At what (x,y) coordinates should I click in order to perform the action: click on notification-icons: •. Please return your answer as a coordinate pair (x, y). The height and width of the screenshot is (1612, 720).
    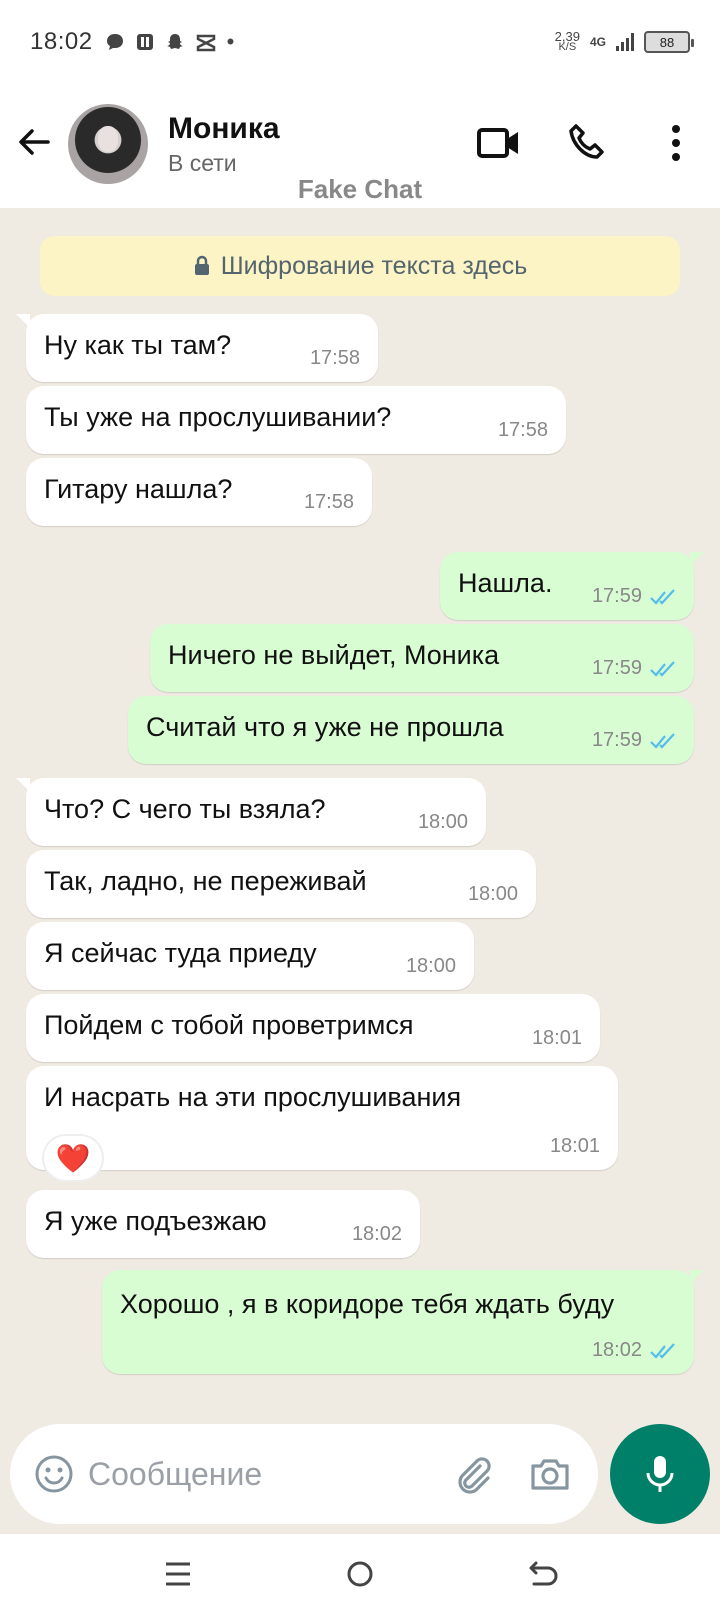
    Looking at the image, I should click on (170, 42).